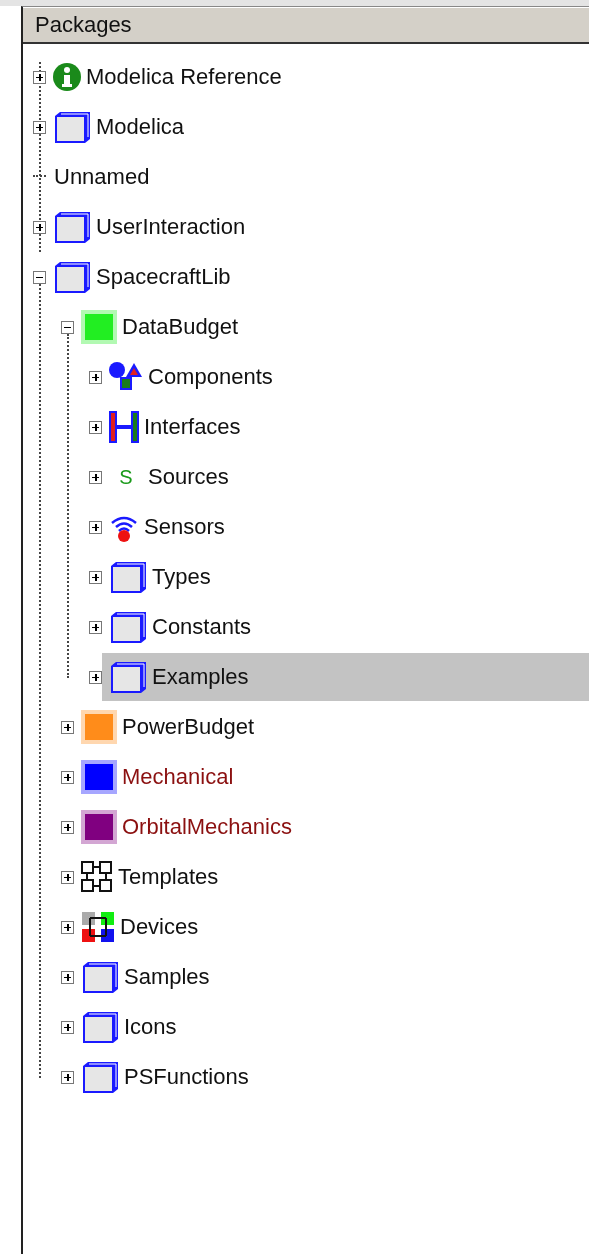 This screenshot has height=1254, width=589. Describe the element at coordinates (331, 877) in the screenshot. I see `tree-item: Templates` at that location.